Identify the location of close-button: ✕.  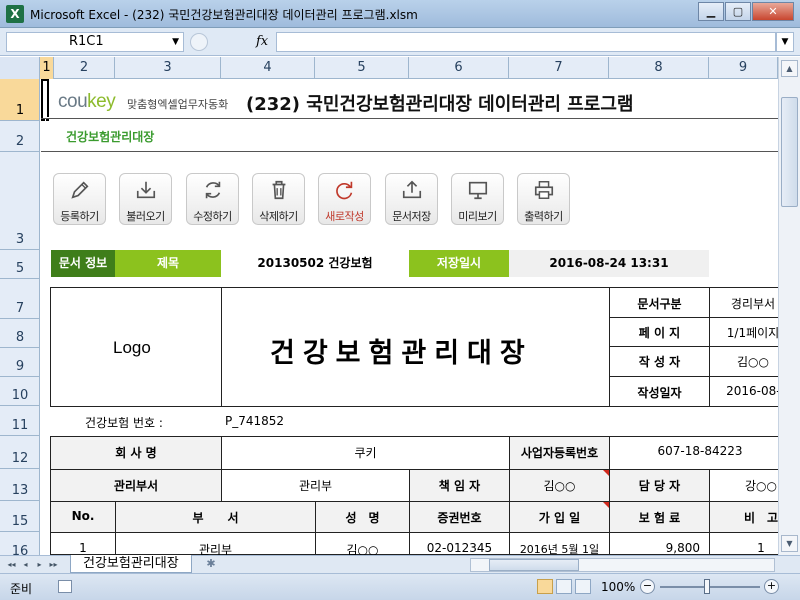
(773, 11).